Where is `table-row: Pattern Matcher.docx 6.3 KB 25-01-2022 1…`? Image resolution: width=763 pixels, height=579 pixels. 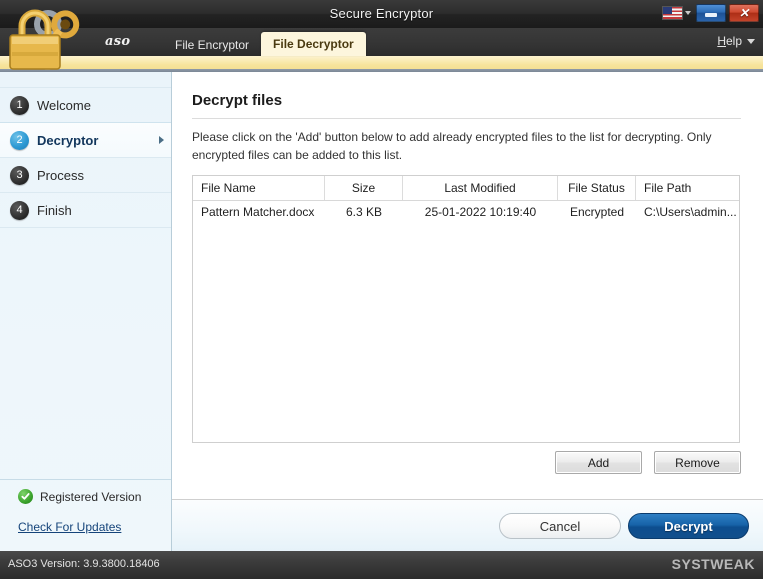 table-row: Pattern Matcher.docx 6.3 KB 25-01-2022 1… is located at coordinates (466, 212).